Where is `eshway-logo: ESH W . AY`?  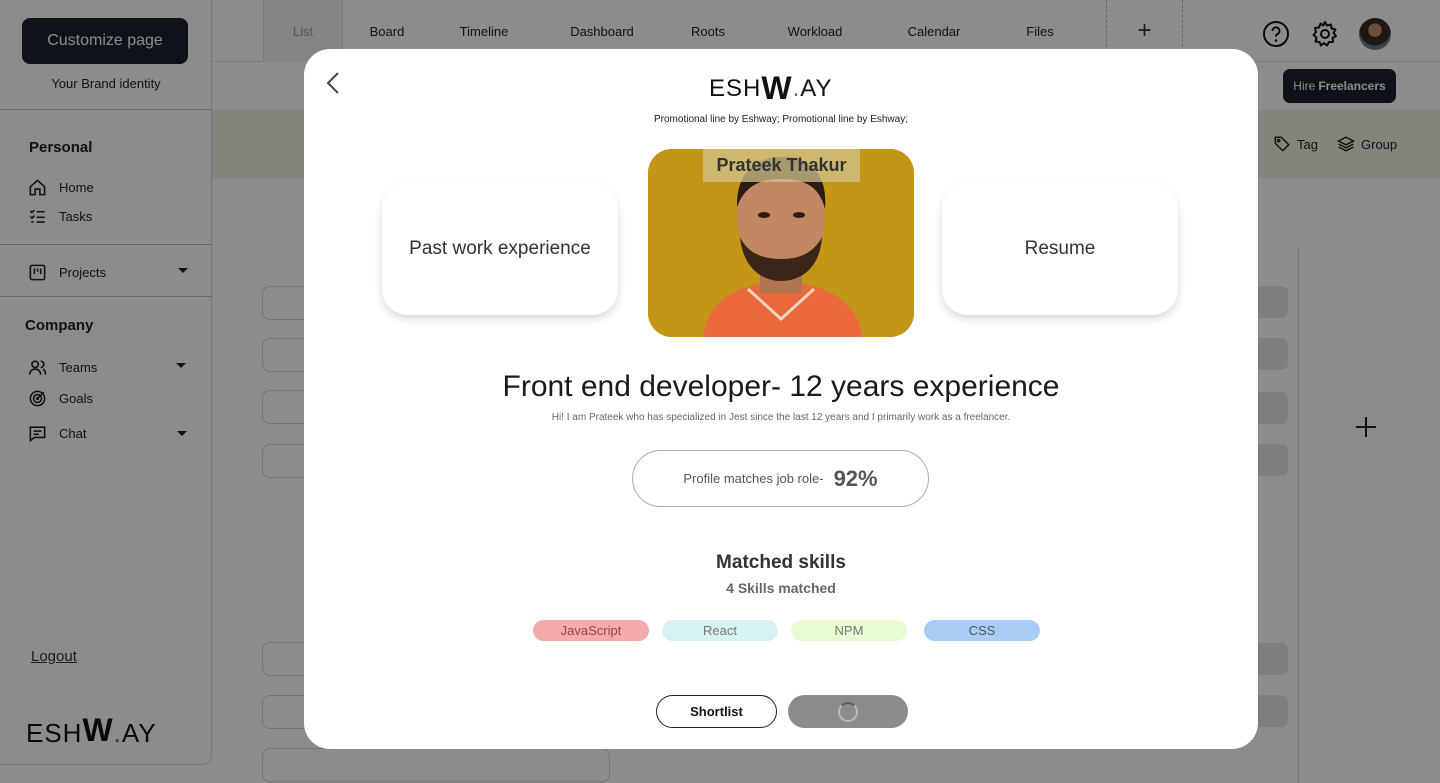
eshway-logo: ESH W . AY is located at coordinates (771, 88).